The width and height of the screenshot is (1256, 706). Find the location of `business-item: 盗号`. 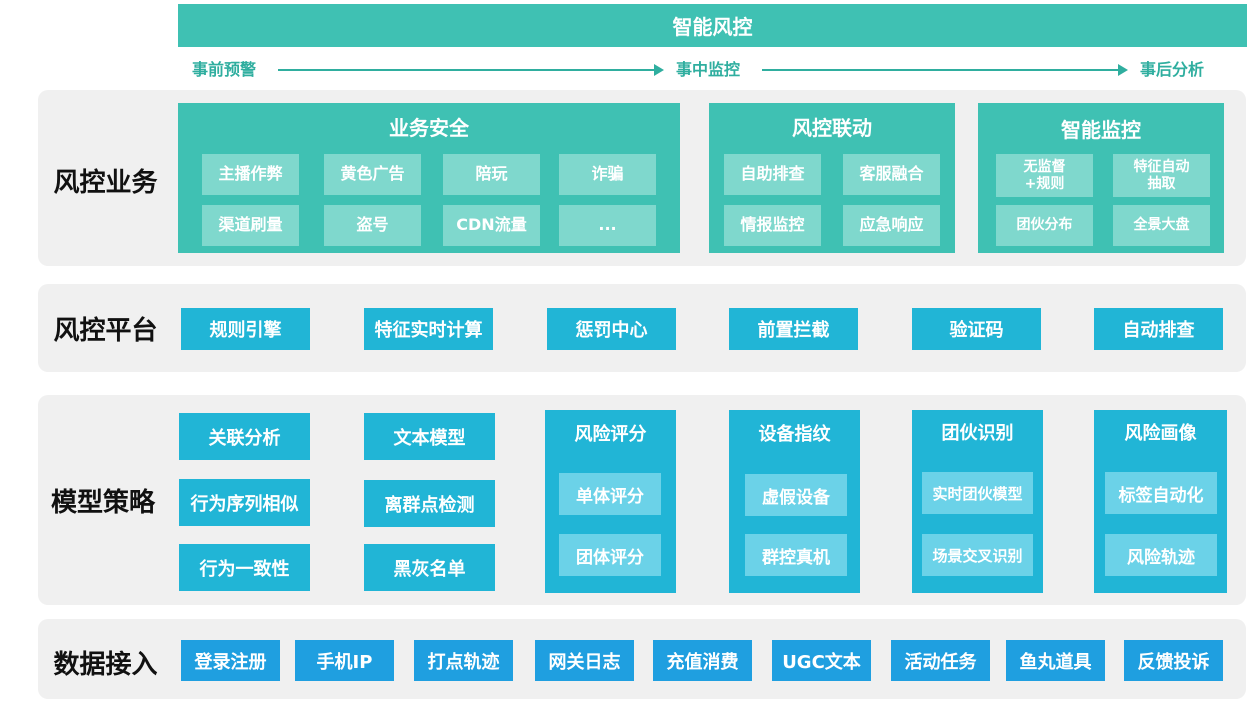

business-item: 盗号 is located at coordinates (372, 225).